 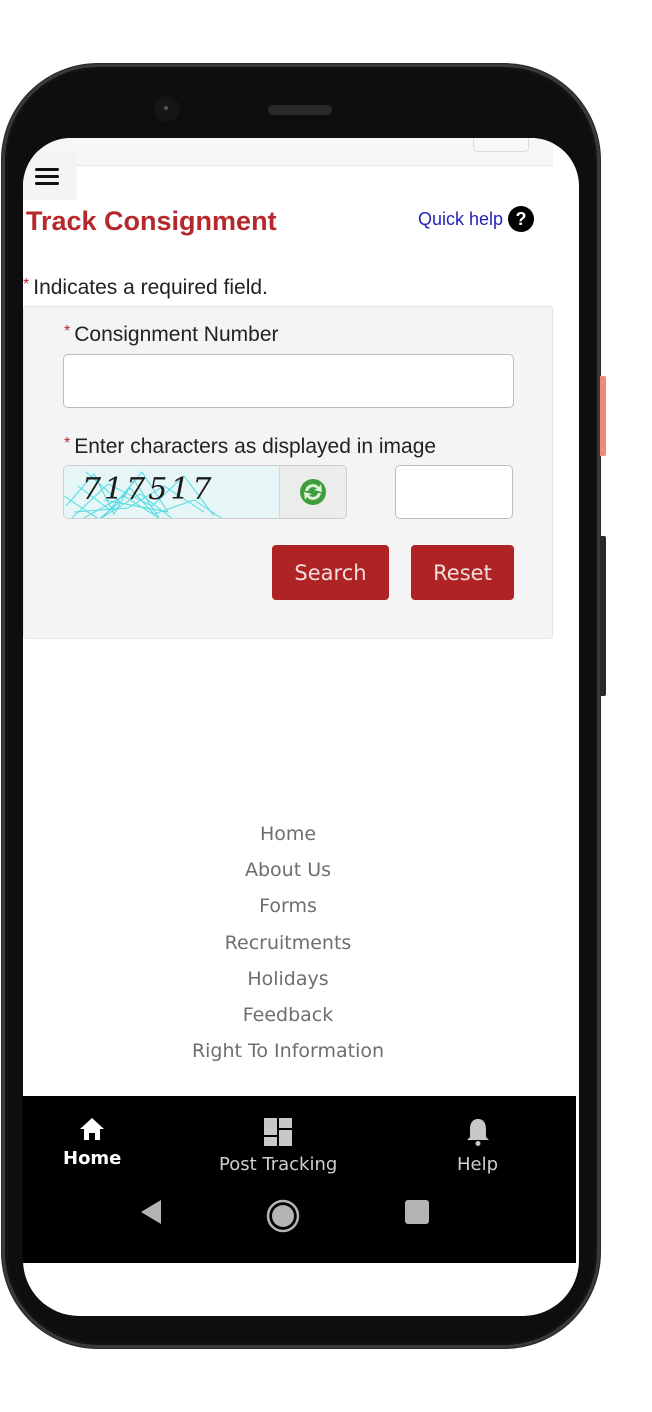 I want to click on home-circle-icon, so click(x=283, y=1216).